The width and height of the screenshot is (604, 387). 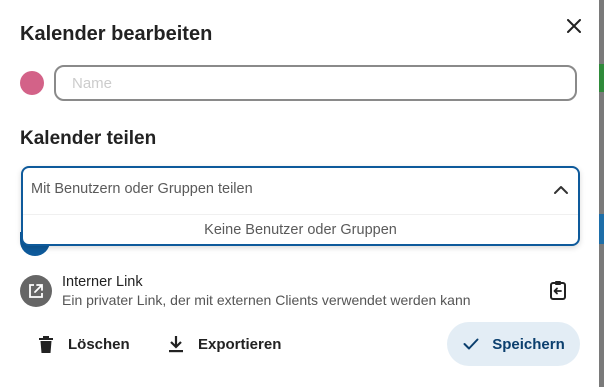 I want to click on export-button: Exportieren, so click(x=223, y=344).